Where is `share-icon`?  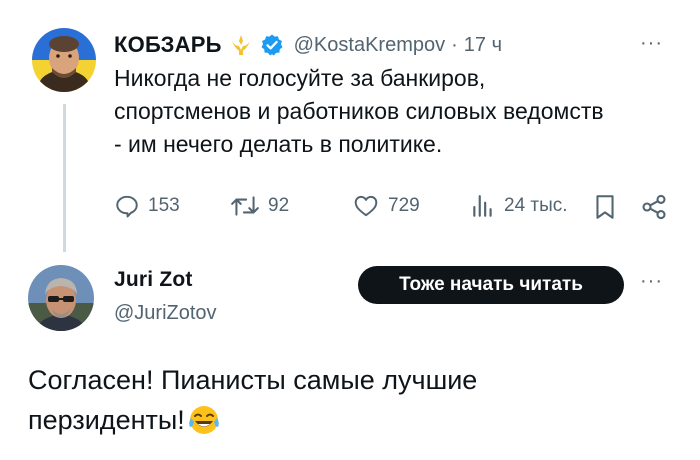 share-icon is located at coordinates (654, 207).